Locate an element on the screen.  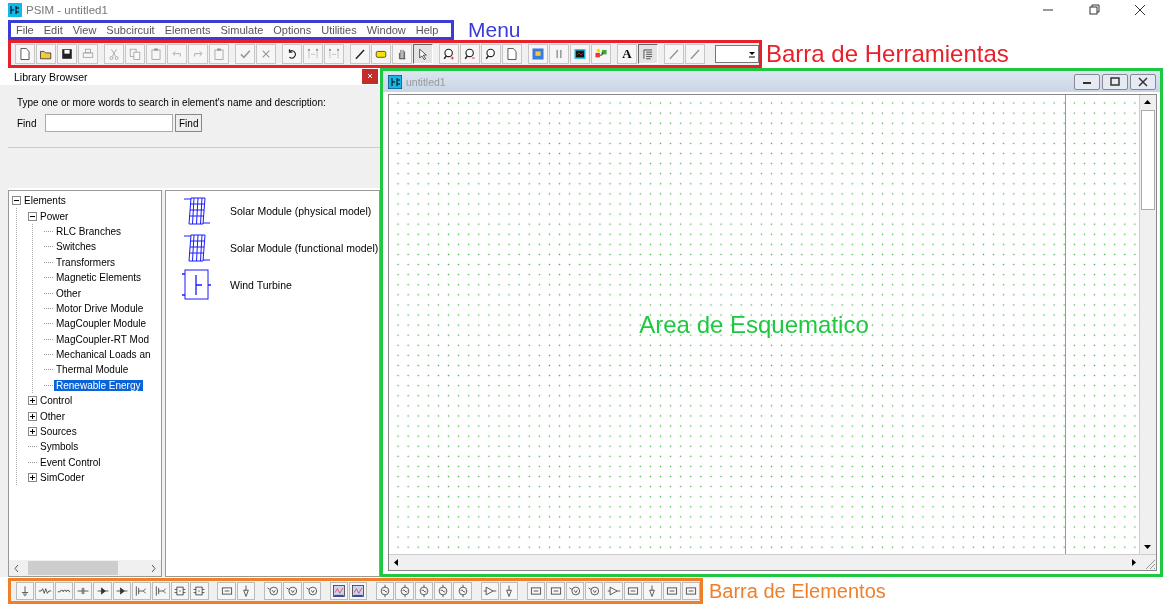
tree-item: Switches is located at coordinates (76, 247).